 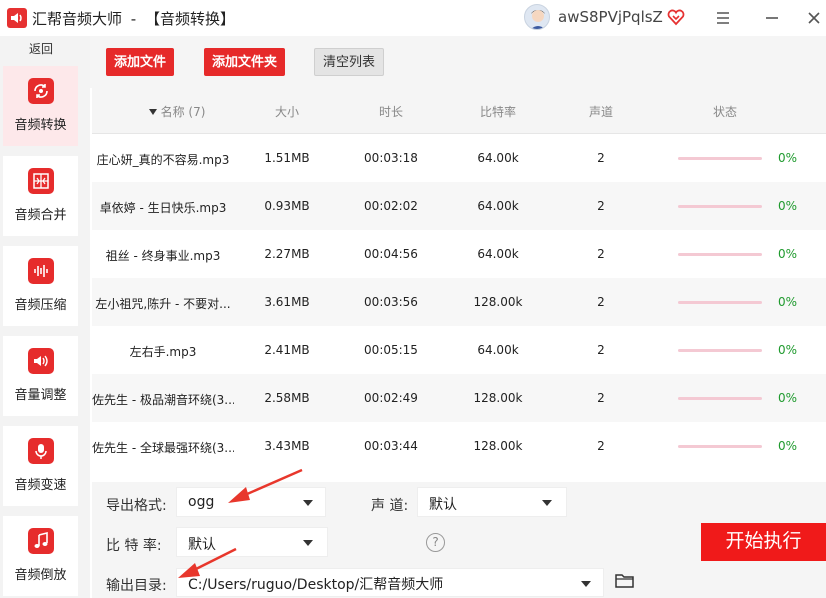 I want to click on sidebar-item-speed: 音频变速, so click(x=40, y=466).